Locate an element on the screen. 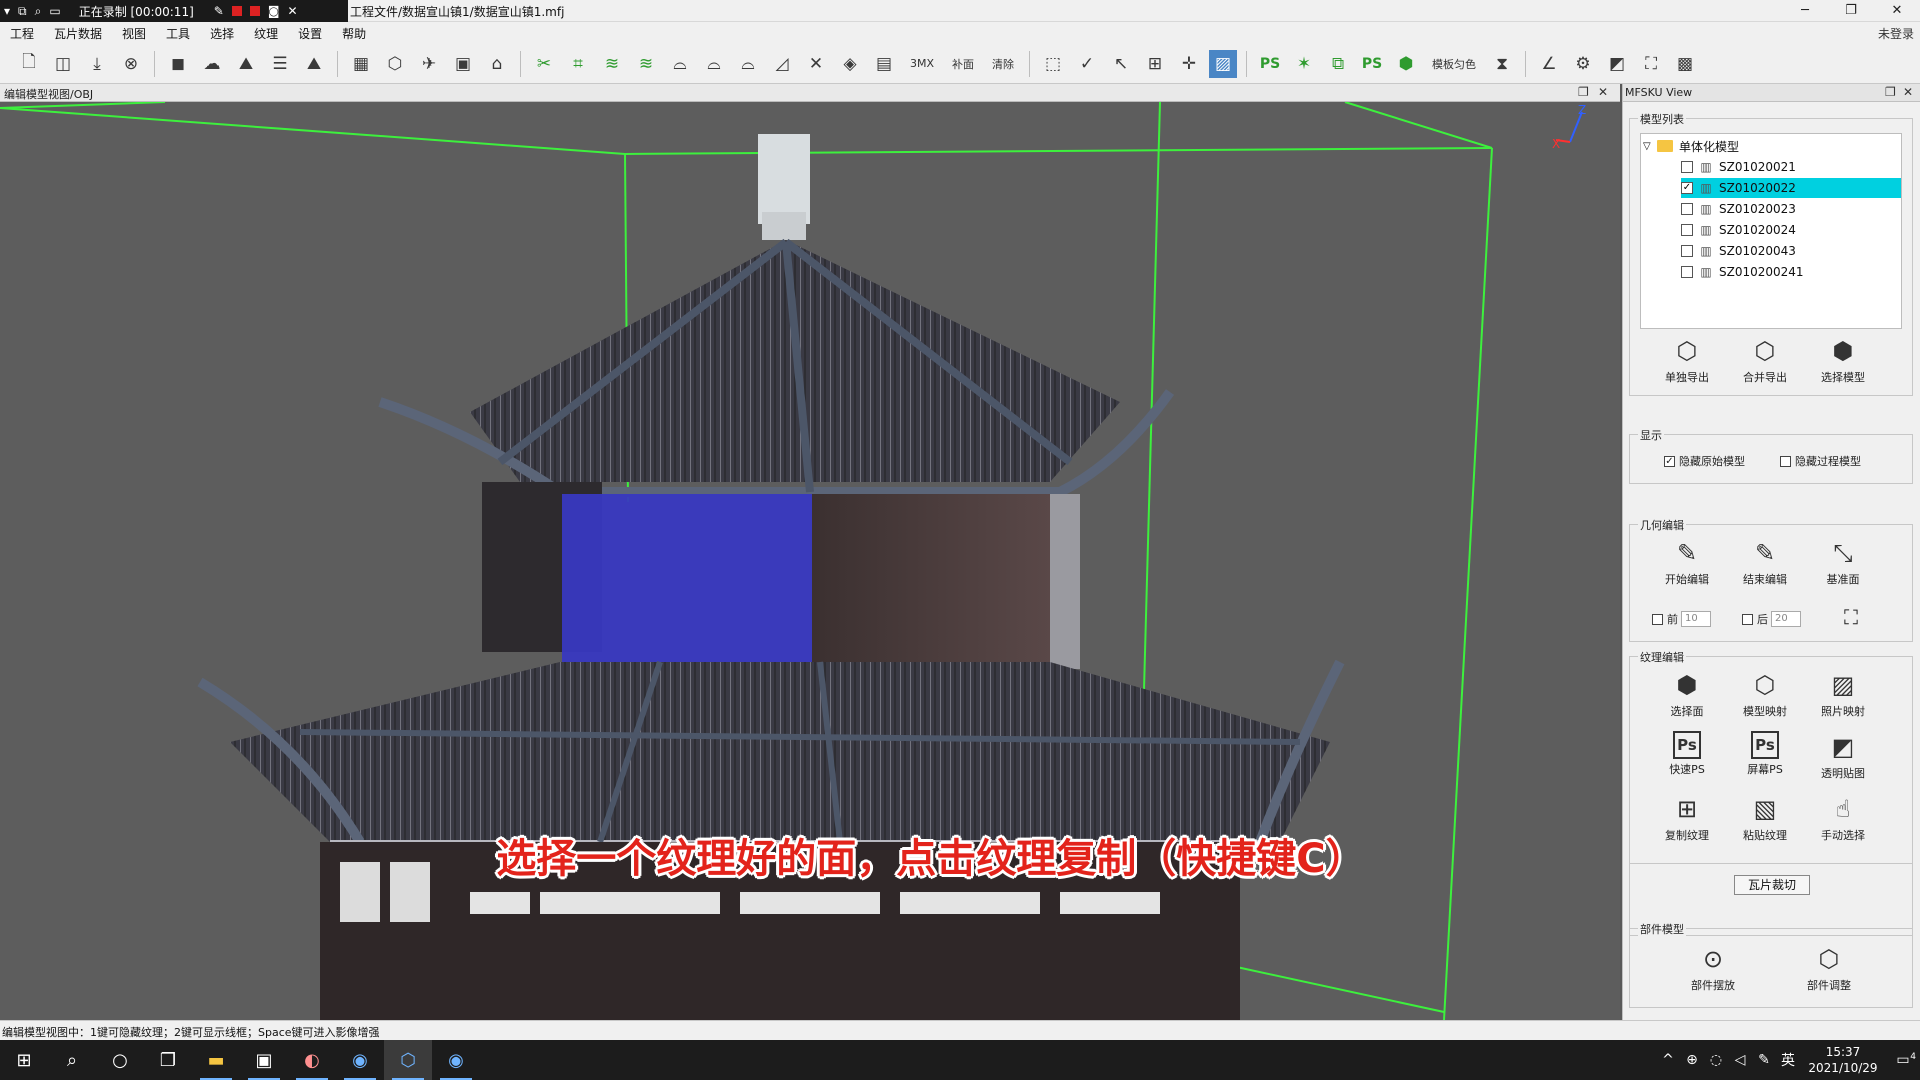 Image resolution: width=1920 pixels, height=1080 pixels. stop-square-icon: ◼ is located at coordinates (178, 64).